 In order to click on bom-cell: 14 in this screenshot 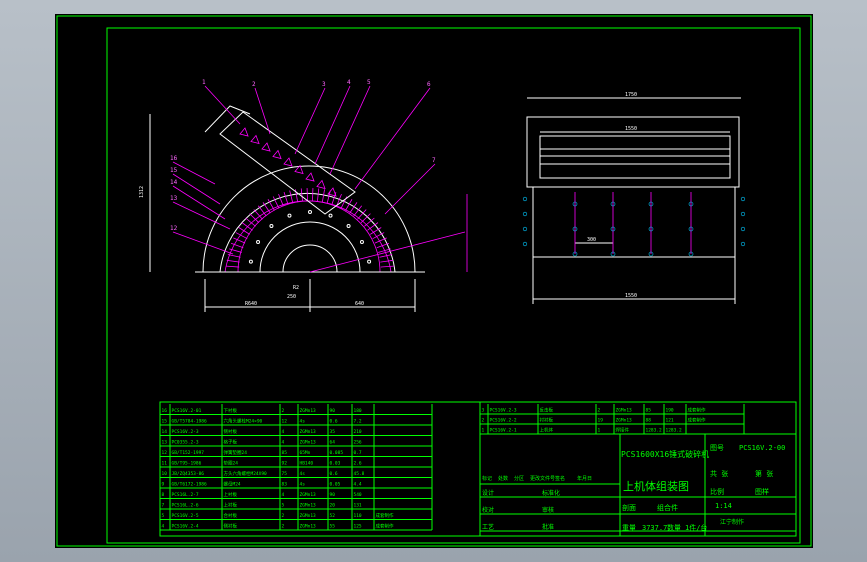, I will do `click(165, 432)`.